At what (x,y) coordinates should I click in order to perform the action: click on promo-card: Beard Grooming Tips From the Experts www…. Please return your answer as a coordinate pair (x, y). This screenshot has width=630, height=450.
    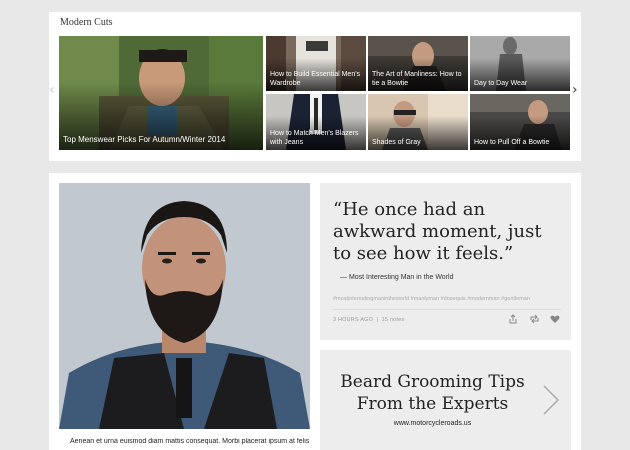
    Looking at the image, I should click on (445, 400).